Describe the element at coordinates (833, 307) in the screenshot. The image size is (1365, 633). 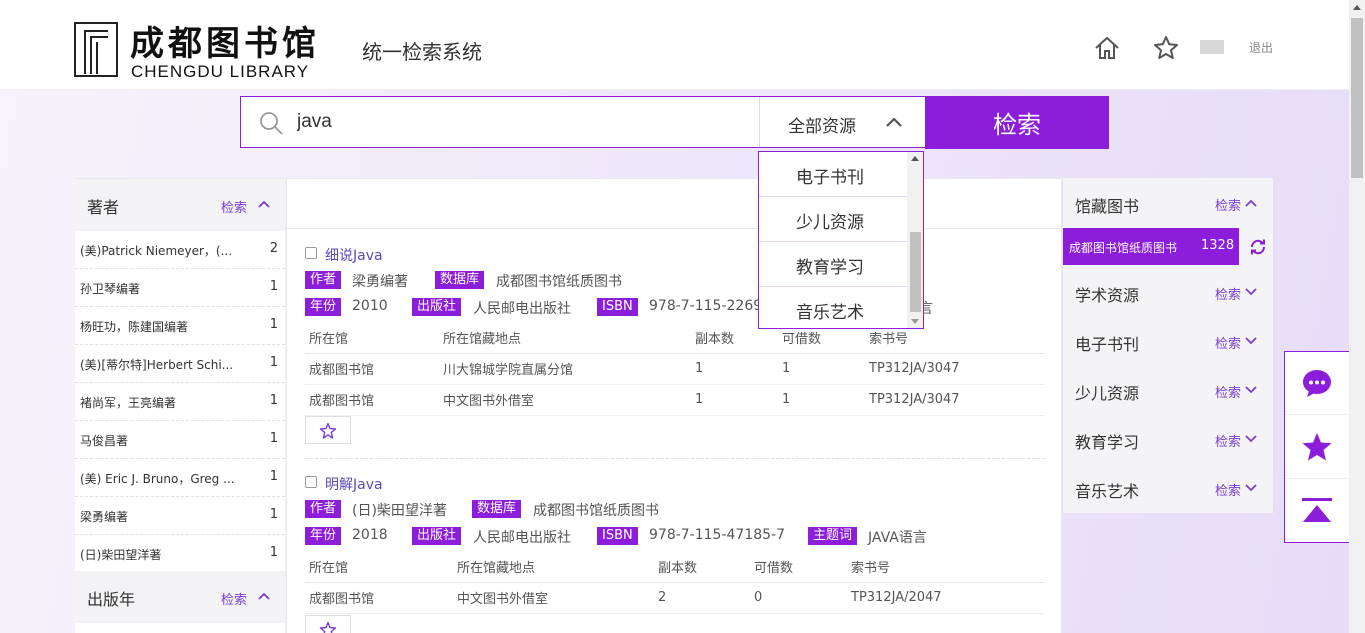
I see `dropdown-option: 音乐艺术` at that location.